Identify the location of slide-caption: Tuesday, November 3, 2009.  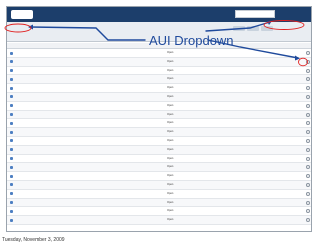
(33, 240).